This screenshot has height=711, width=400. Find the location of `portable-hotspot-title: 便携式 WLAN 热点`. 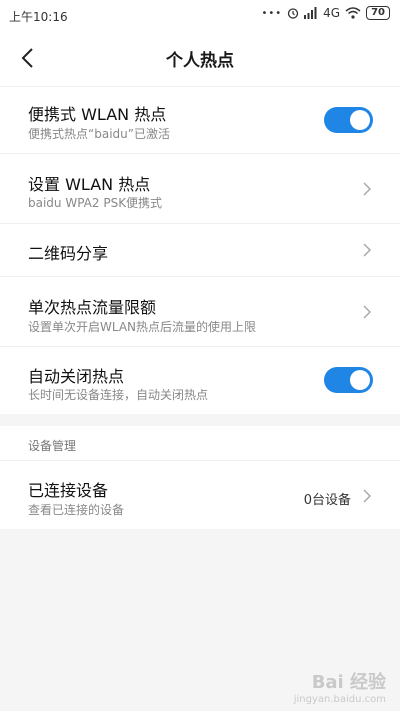

portable-hotspot-title: 便携式 WLAN 热点 is located at coordinates (97, 114).